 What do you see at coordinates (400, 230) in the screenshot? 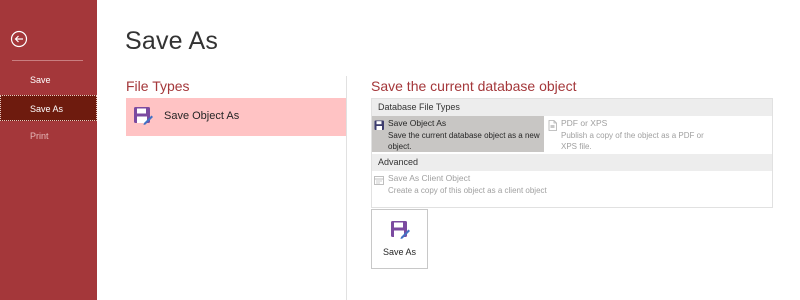
I see `save-as-icon` at bounding box center [400, 230].